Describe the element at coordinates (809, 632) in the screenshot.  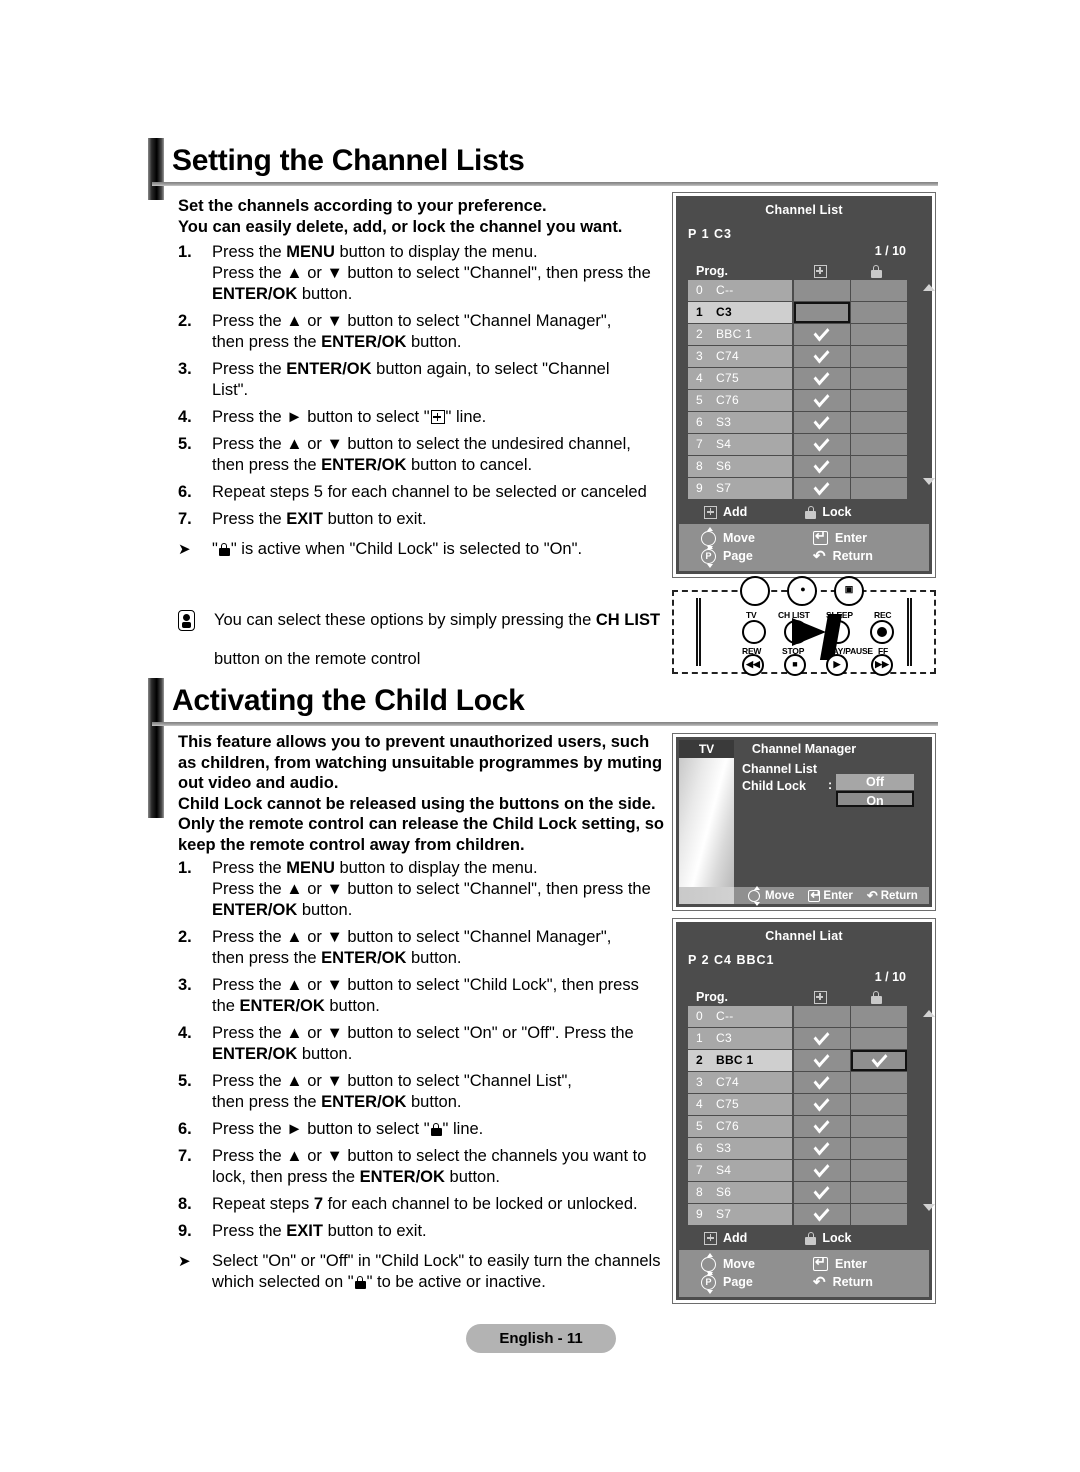
I see `pointer-arrow-icon` at that location.